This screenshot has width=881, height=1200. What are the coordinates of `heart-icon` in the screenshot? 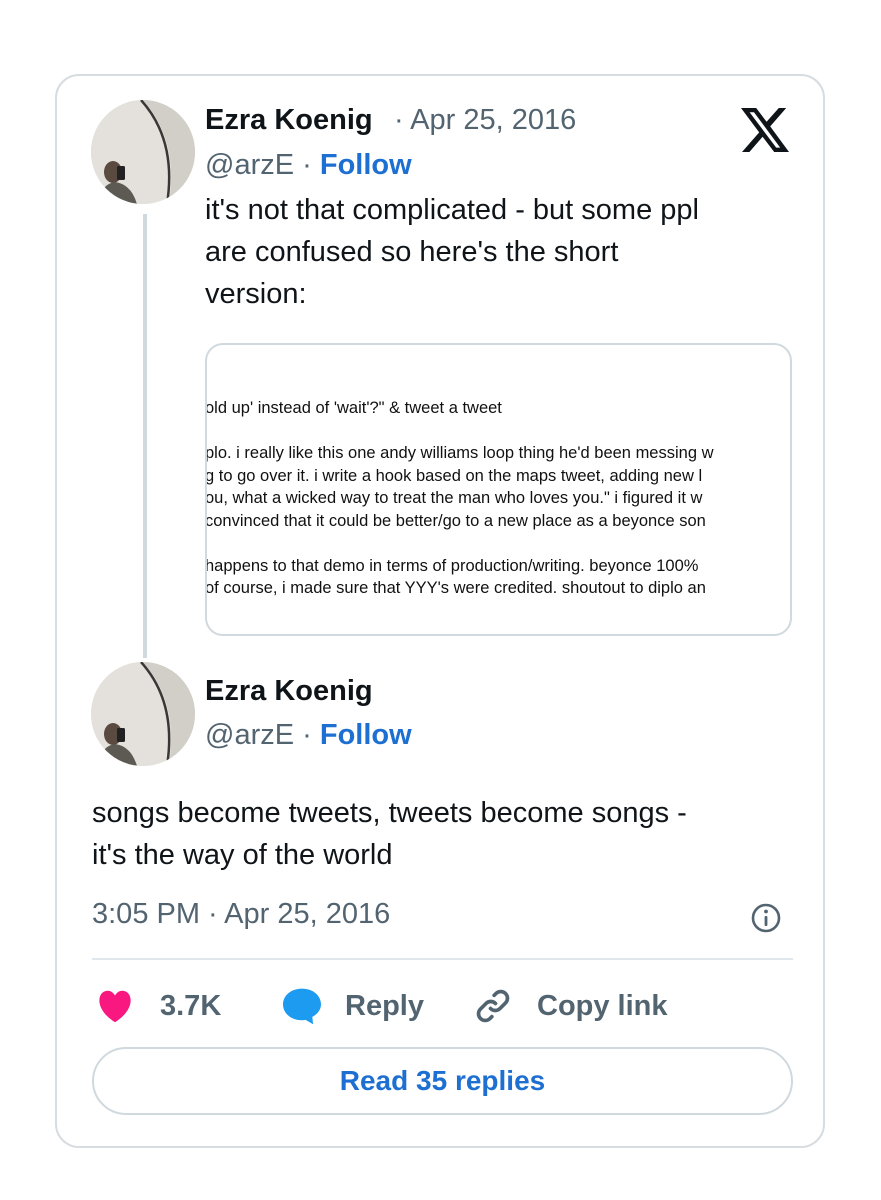 It's located at (115, 1006).